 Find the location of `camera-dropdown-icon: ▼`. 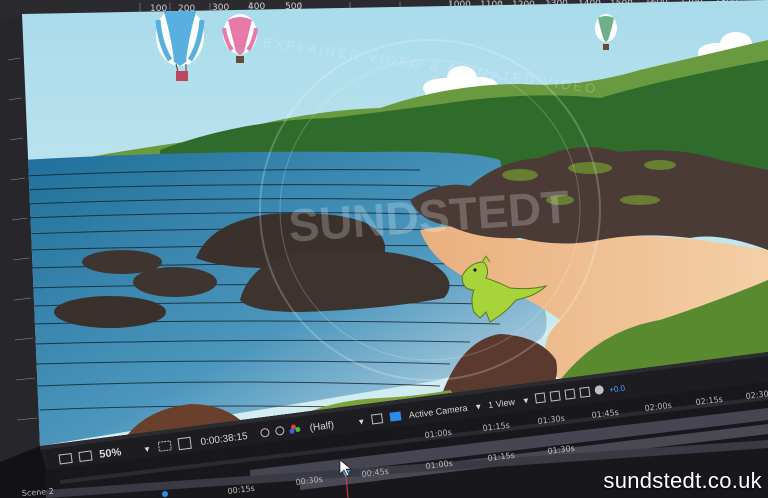

camera-dropdown-icon: ▼ is located at coordinates (478, 407).